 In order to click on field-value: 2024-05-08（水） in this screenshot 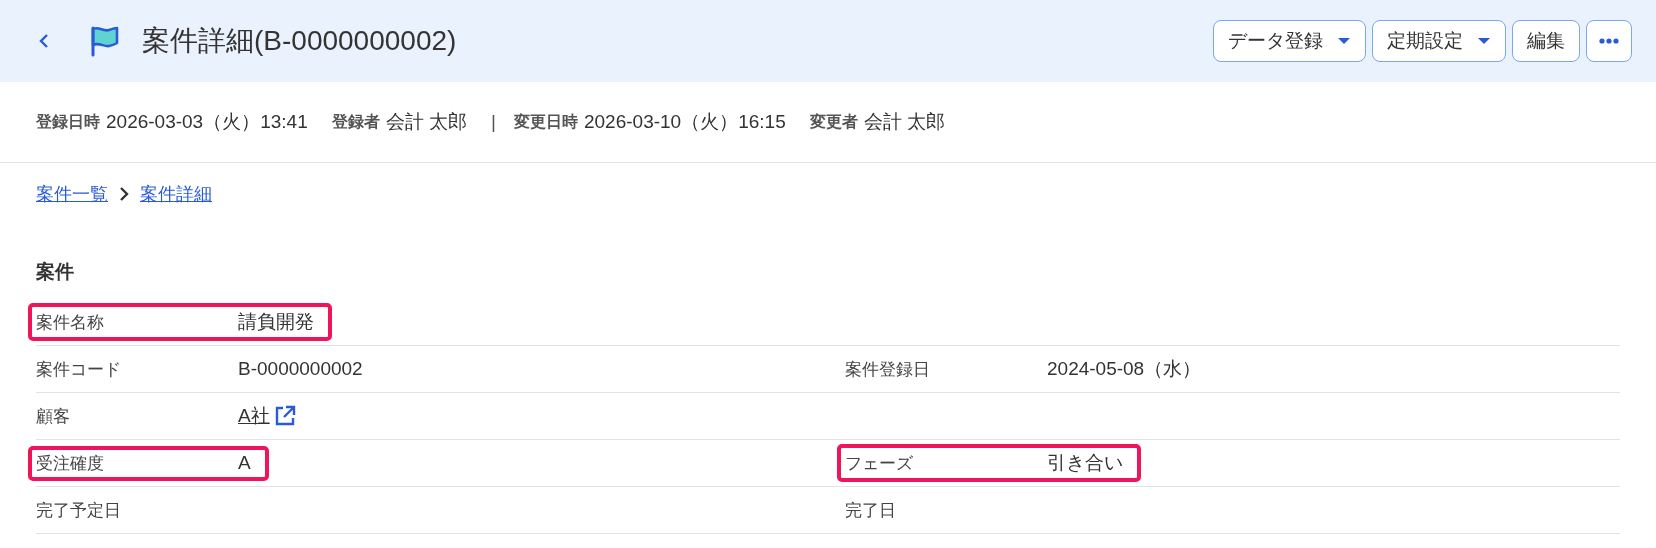, I will do `click(1124, 369)`.